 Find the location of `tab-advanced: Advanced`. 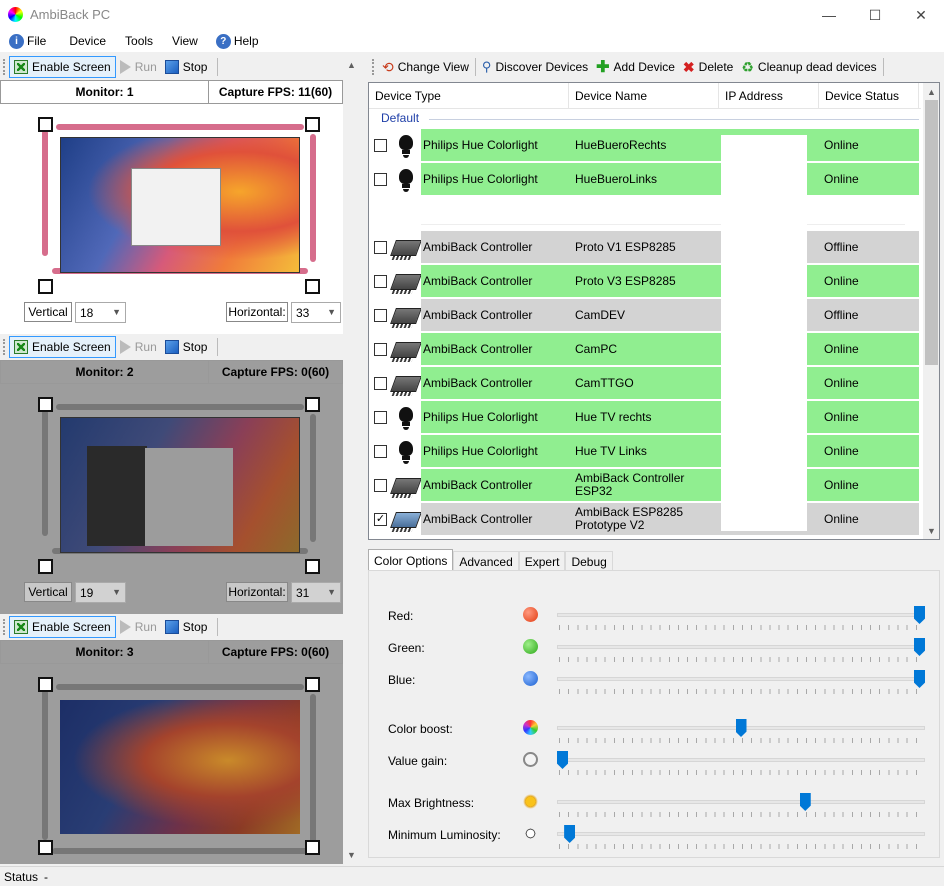

tab-advanced: Advanced is located at coordinates (486, 561).